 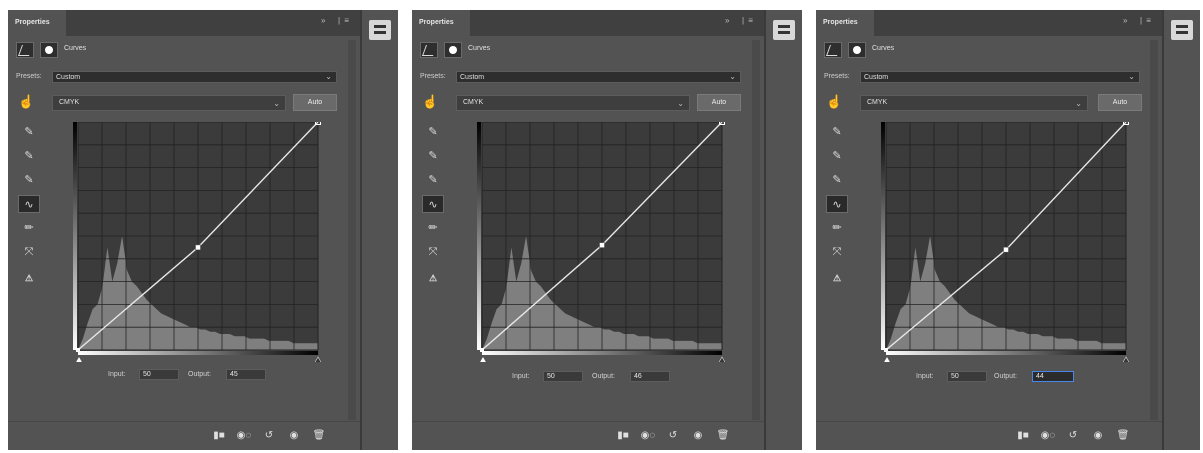 I want to click on output-field: 44, so click(x=1053, y=376).